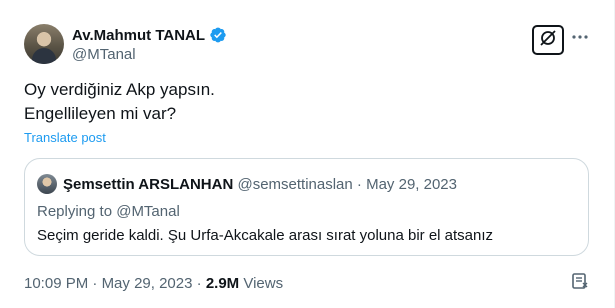 The width and height of the screenshot is (615, 308). Describe the element at coordinates (65, 137) in the screenshot. I see `translate-post-link: Translate post` at that location.